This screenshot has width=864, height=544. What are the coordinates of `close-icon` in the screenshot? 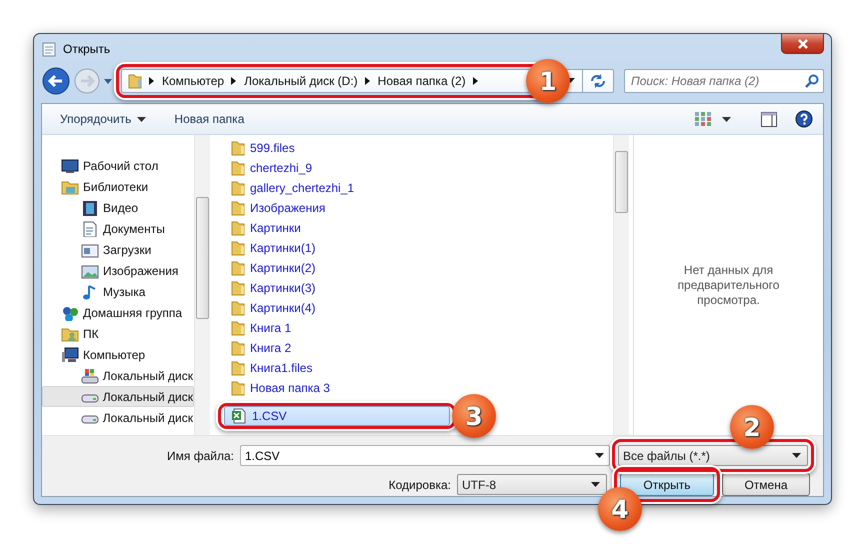 It's located at (802, 43).